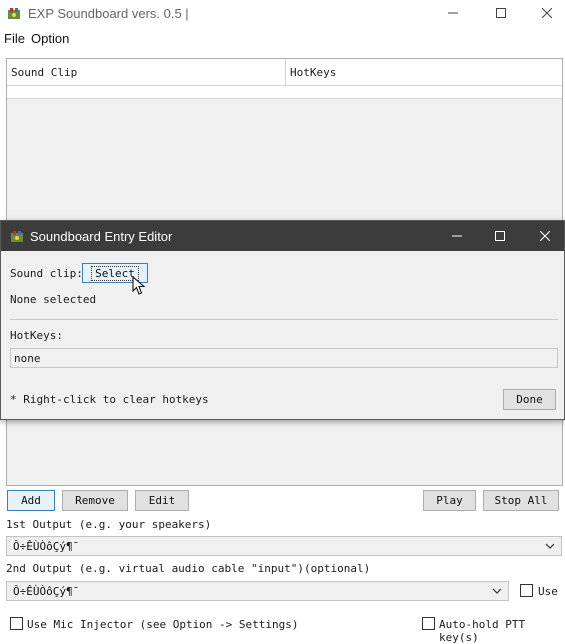  Describe the element at coordinates (109, 524) in the screenshot. I see `output1-label: 1st Output (e.g. your speakers)` at that location.